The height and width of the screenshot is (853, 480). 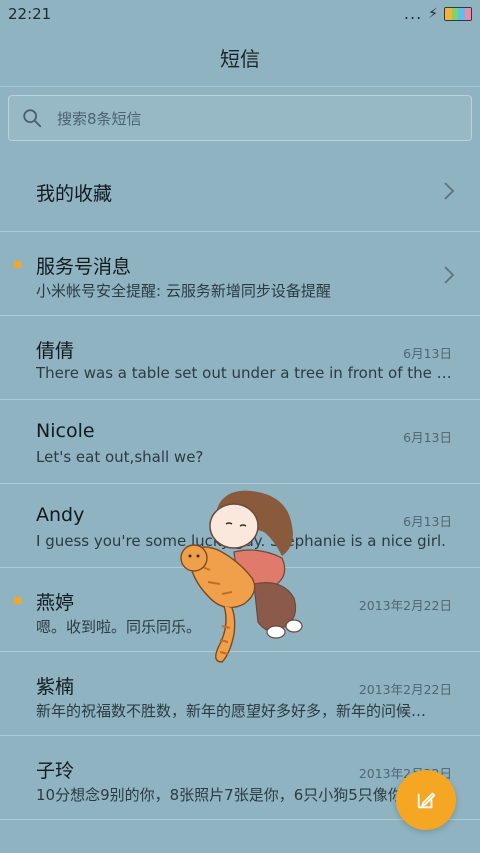 I want to click on search-bar: 搜索8条短信, so click(x=240, y=118).